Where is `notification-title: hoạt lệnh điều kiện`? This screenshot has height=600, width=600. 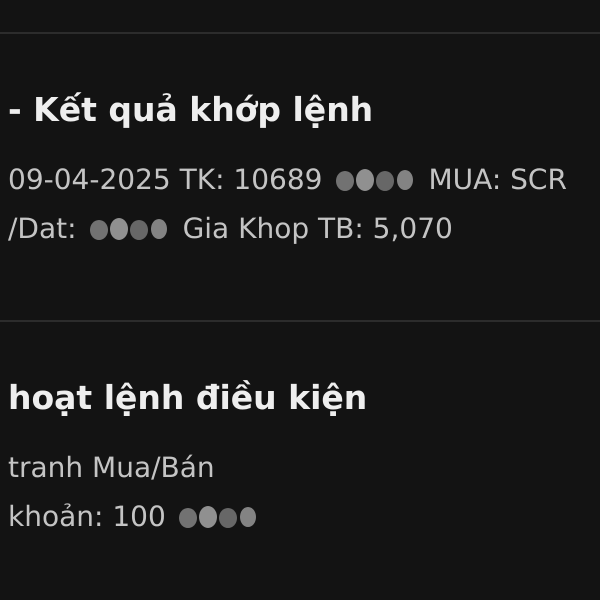 notification-title: hoạt lệnh điều kiện is located at coordinates (188, 397).